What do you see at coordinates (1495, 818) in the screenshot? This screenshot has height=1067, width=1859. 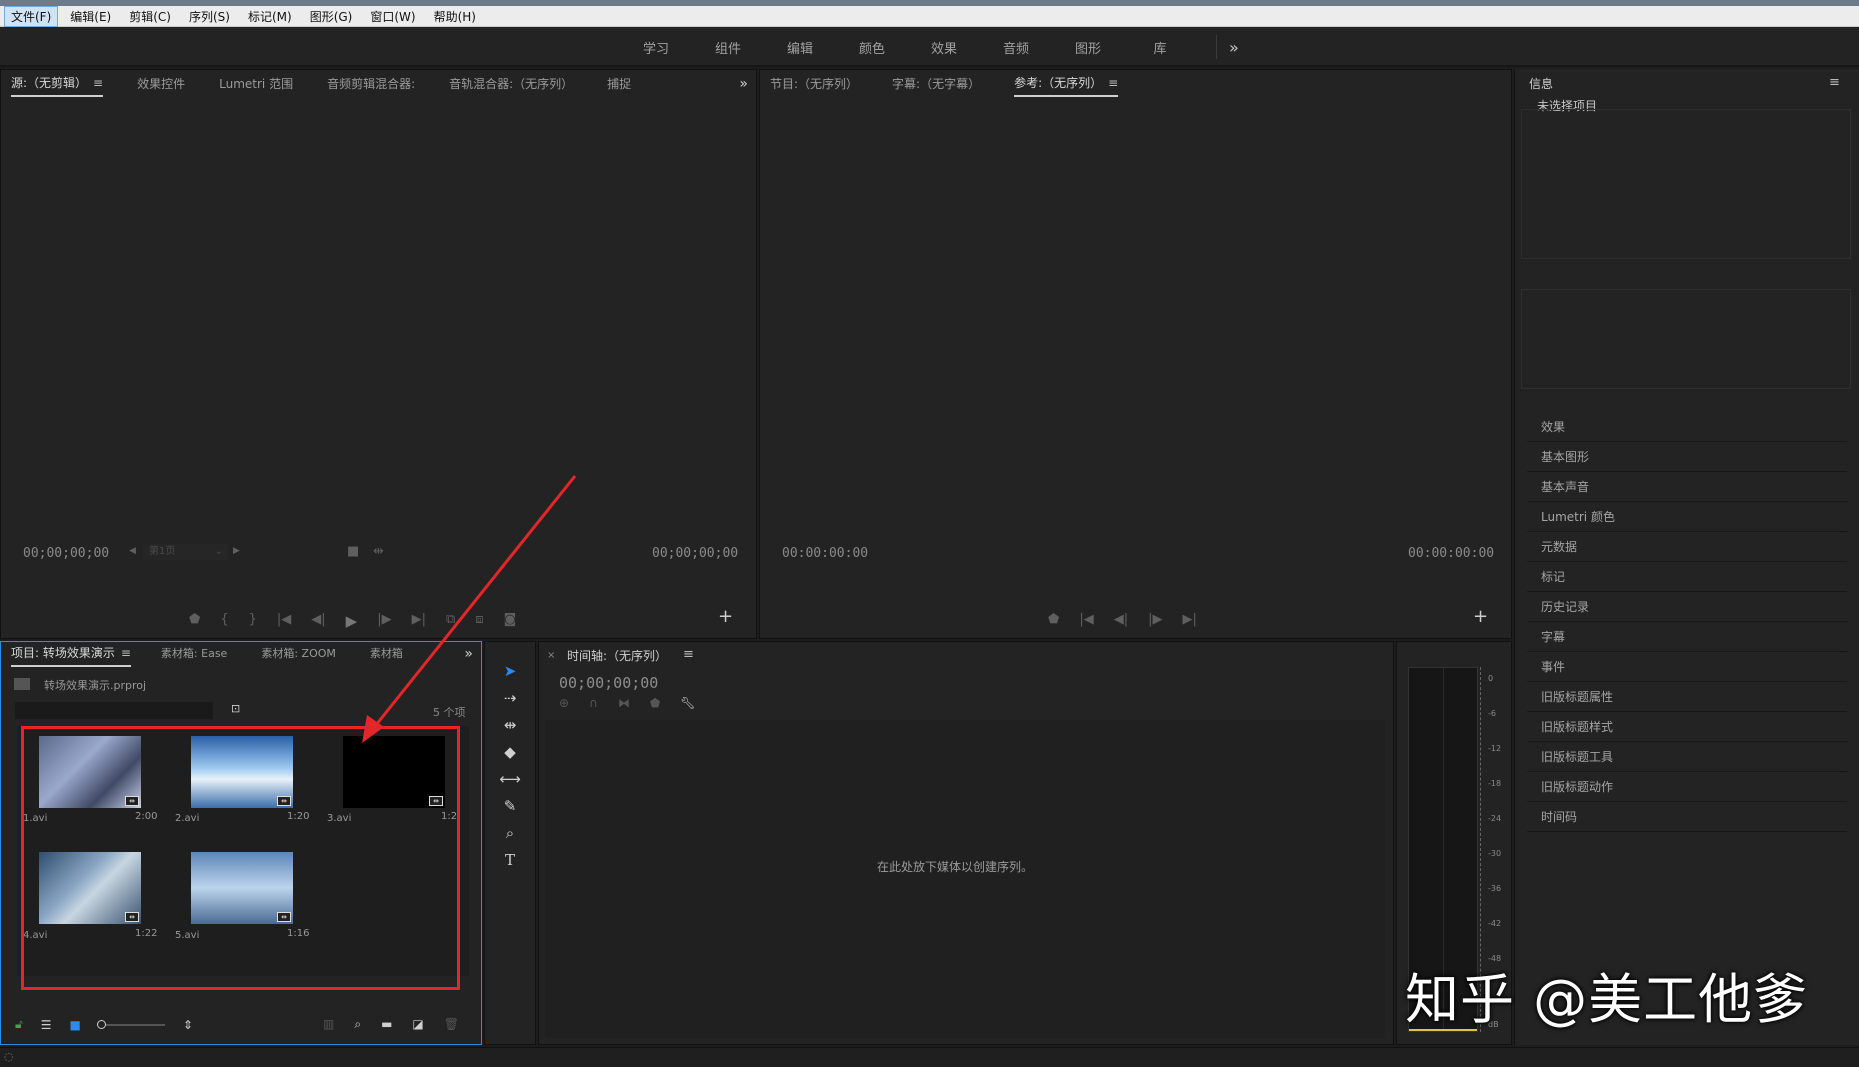 I see `meter-label: -24` at bounding box center [1495, 818].